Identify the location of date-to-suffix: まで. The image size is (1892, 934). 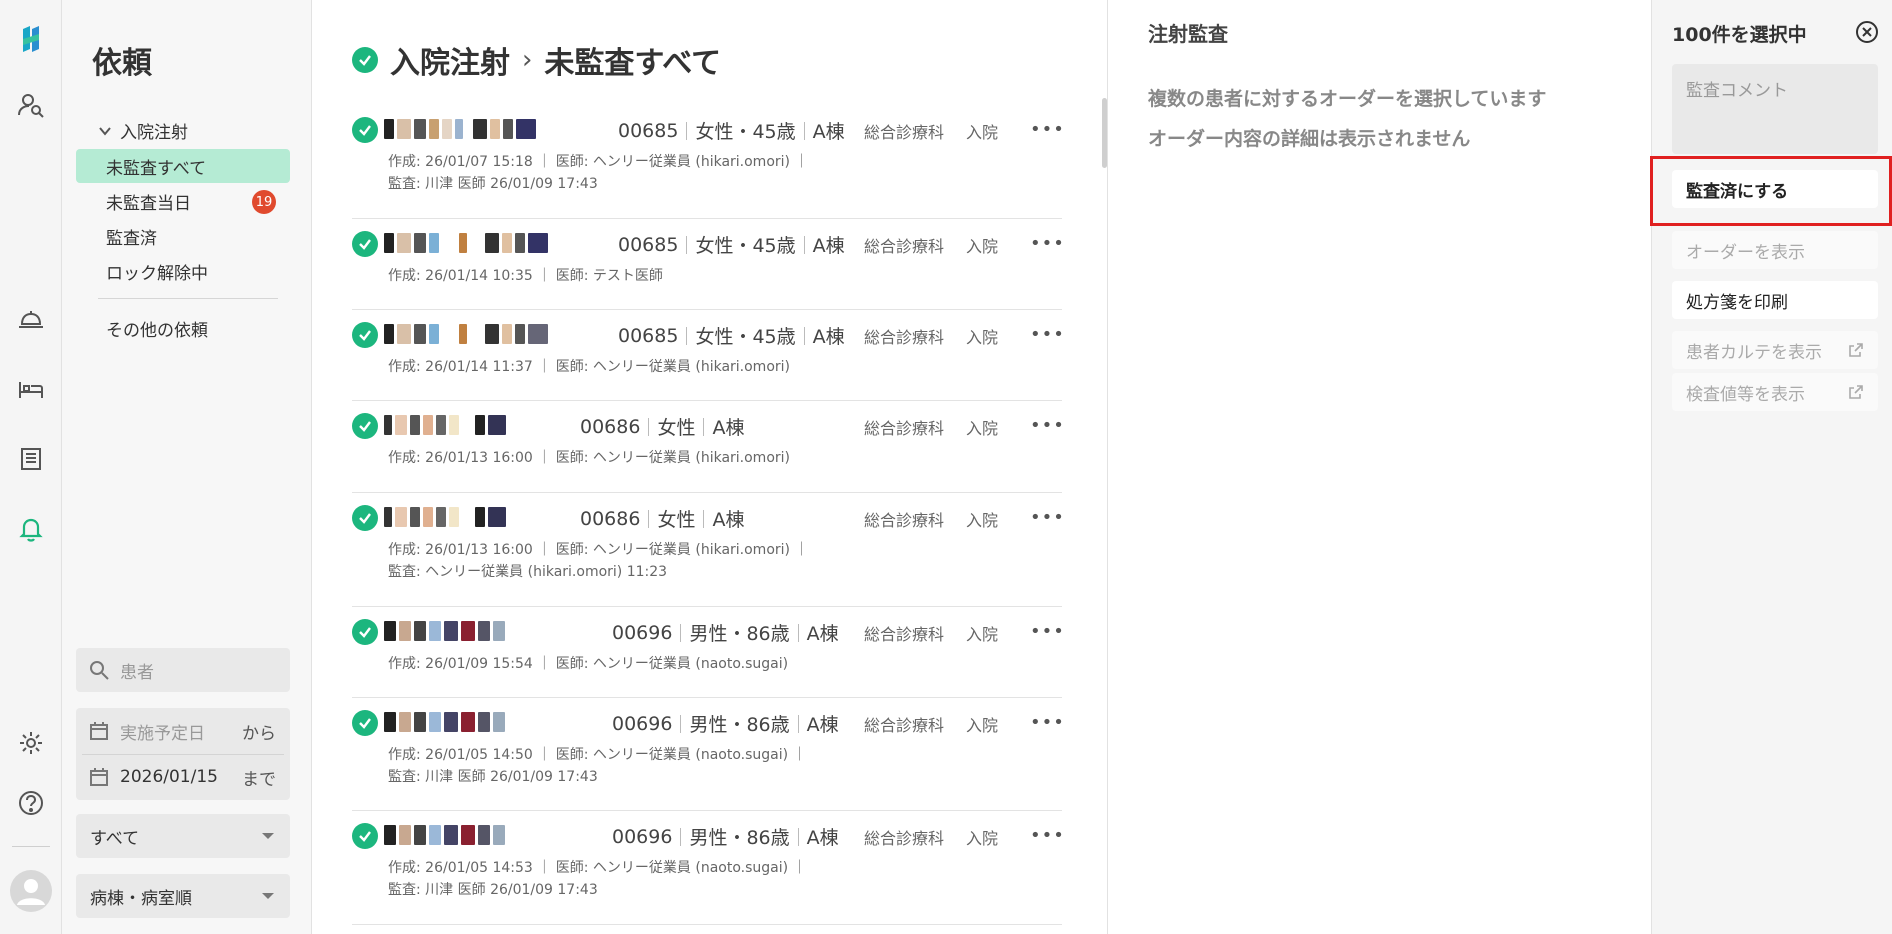
(259, 779).